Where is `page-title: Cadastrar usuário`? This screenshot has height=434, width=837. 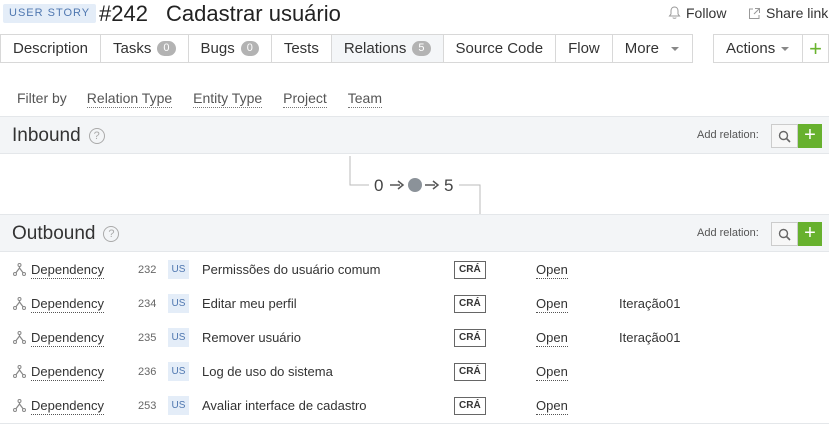 page-title: Cadastrar usuário is located at coordinates (253, 14).